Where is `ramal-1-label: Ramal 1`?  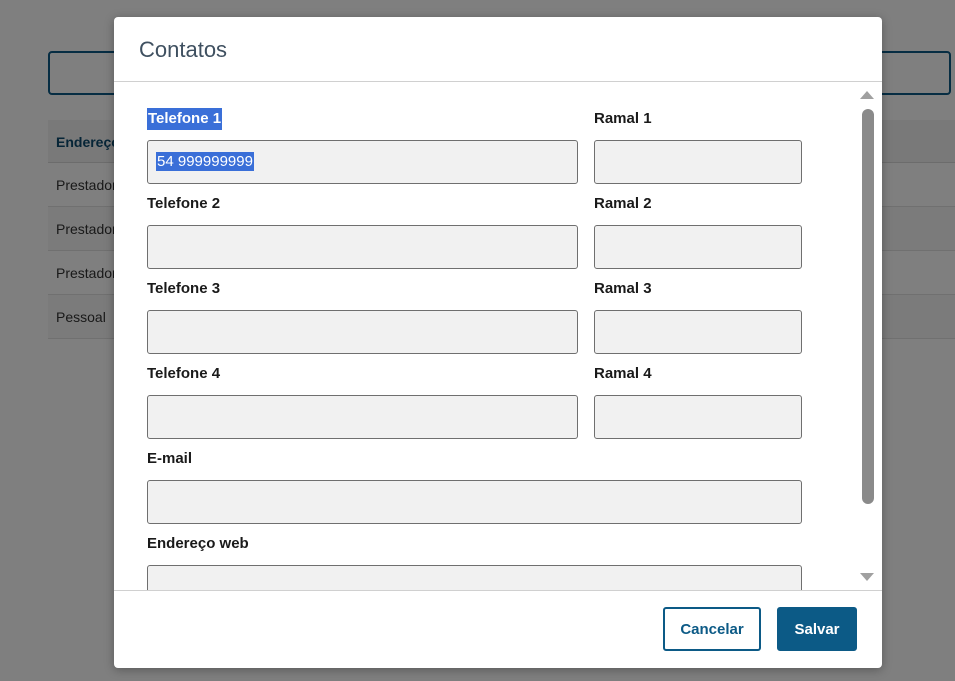 ramal-1-label: Ramal 1 is located at coordinates (623, 118).